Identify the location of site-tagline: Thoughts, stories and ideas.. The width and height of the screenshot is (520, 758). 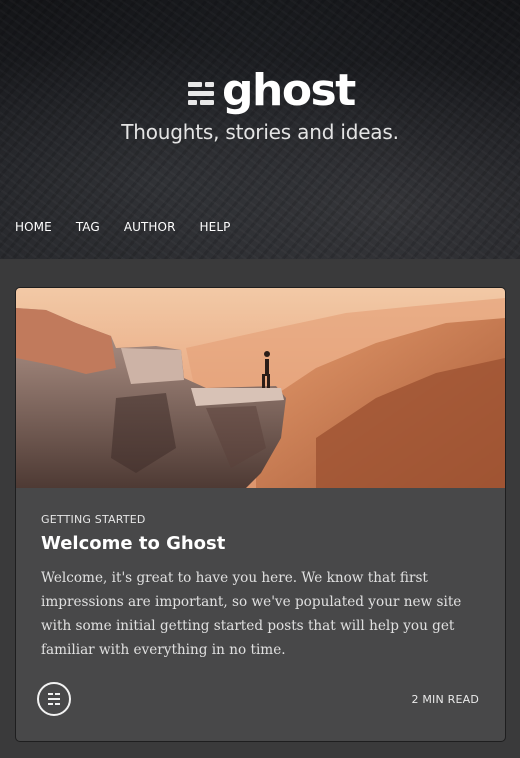
(260, 132).